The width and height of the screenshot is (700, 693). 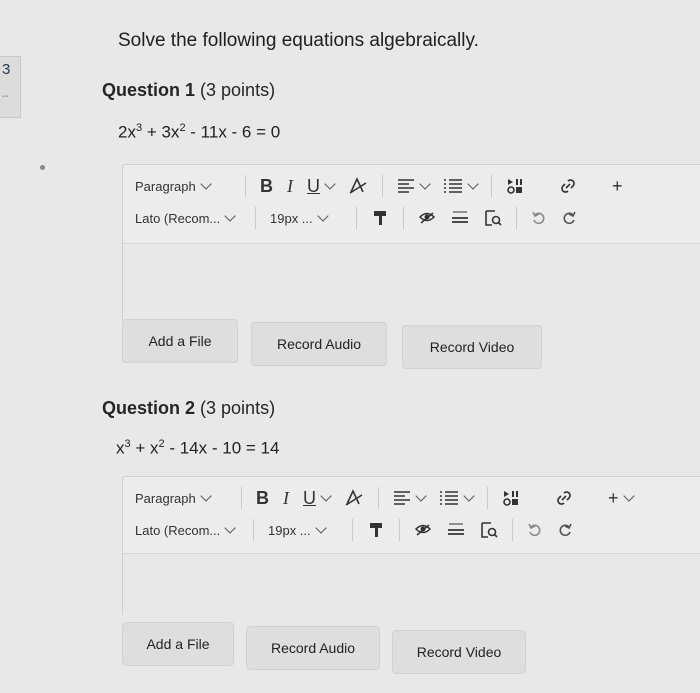 What do you see at coordinates (613, 497) in the screenshot?
I see `plus-label: +` at bounding box center [613, 497].